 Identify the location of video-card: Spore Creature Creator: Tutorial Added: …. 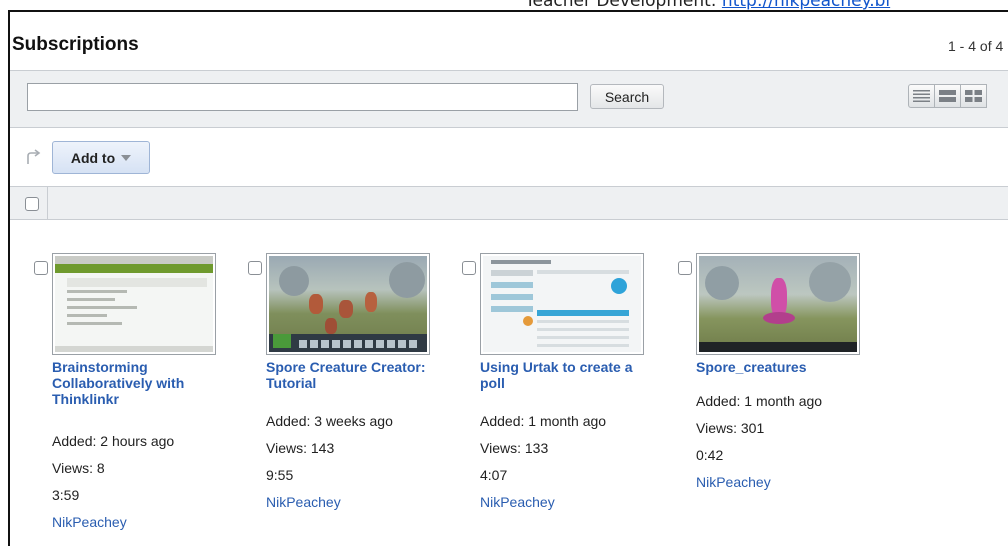
(348, 388).